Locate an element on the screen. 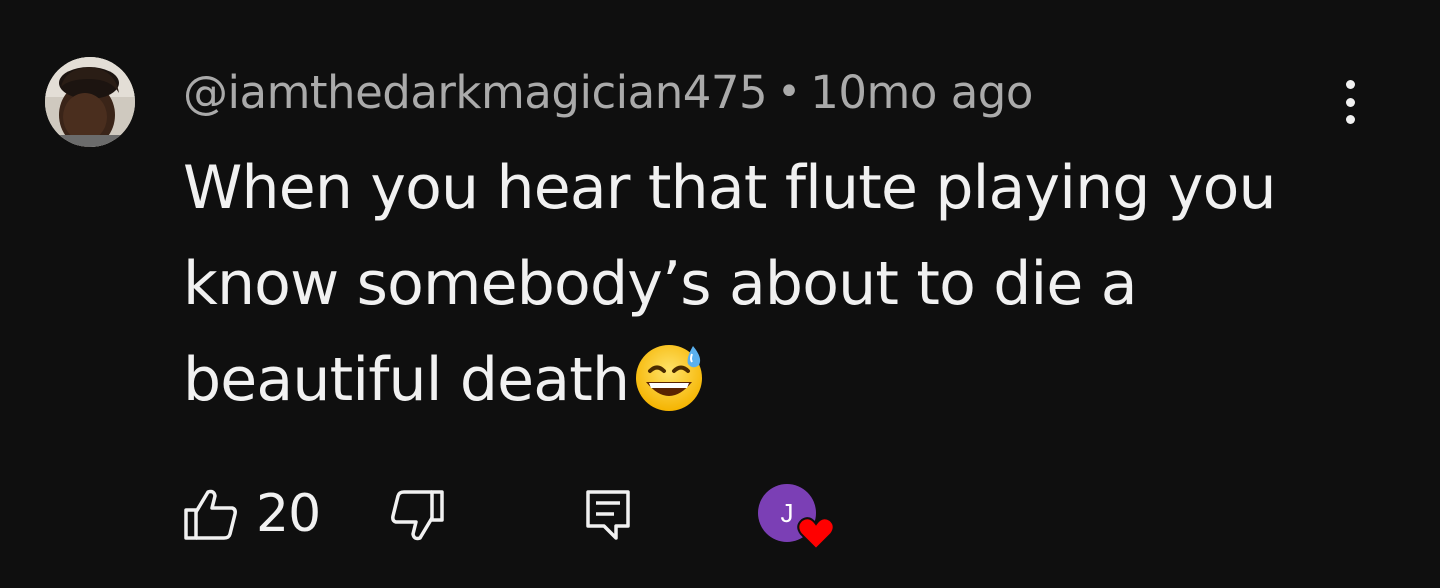 This screenshot has width=1440, height=588. sweat-smile-emoji is located at coordinates (671, 376).